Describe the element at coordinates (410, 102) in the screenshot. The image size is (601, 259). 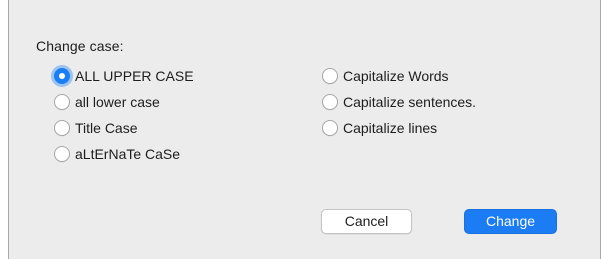
I see `radio-label: Capitalize sentences.` at that location.